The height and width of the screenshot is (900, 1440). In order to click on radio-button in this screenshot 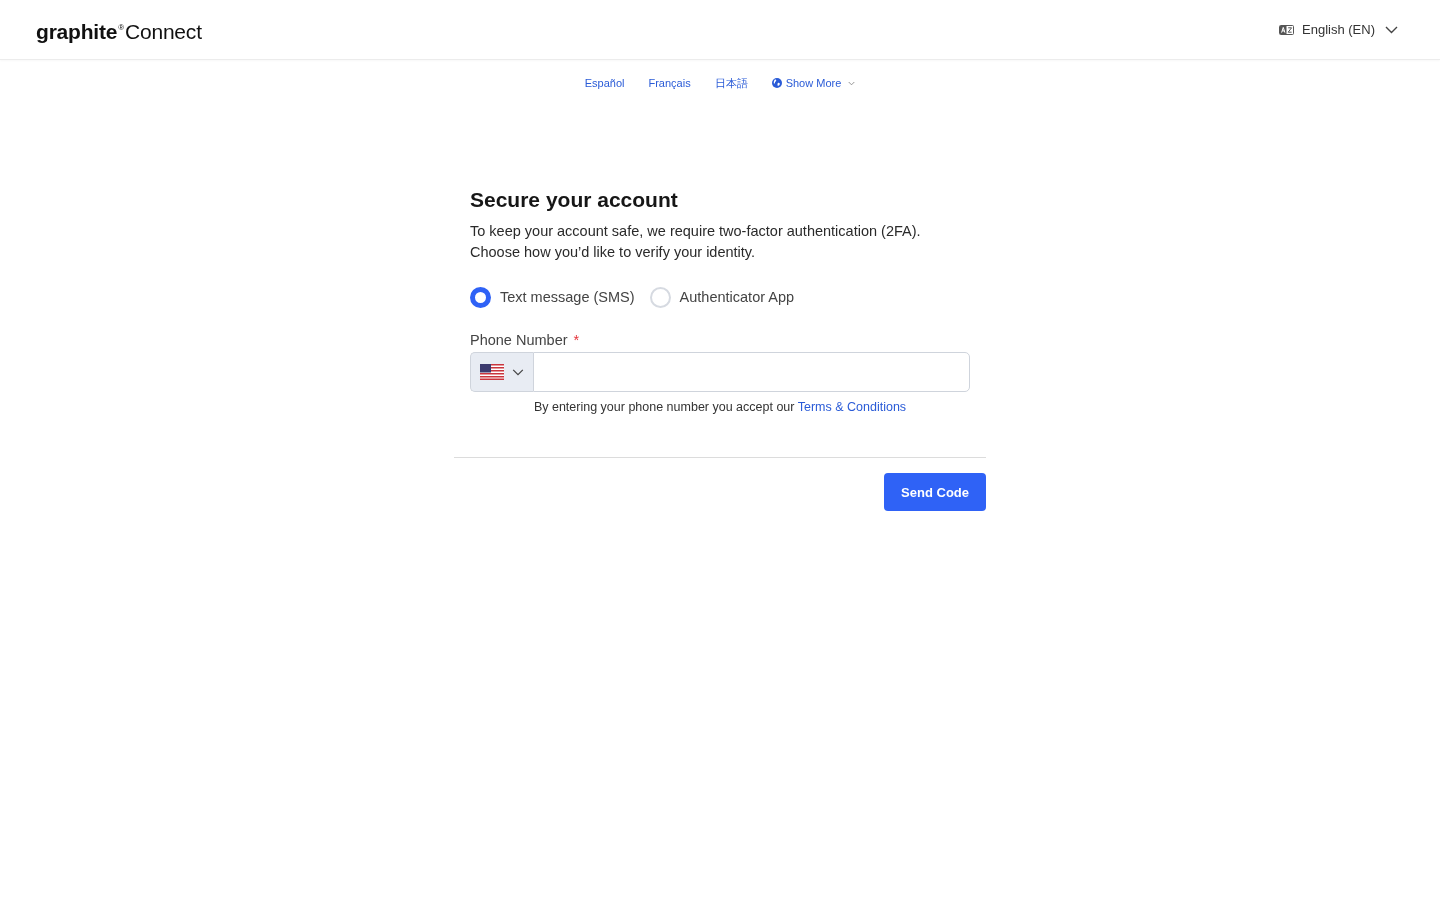, I will do `click(480, 297)`.